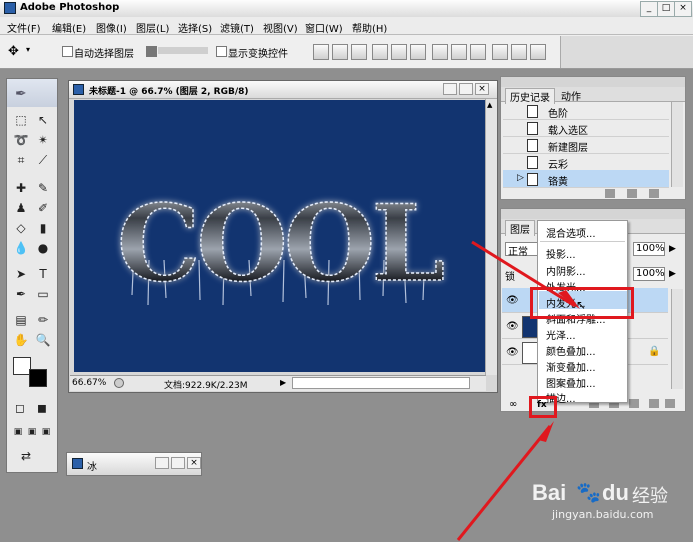 The image size is (693, 542). I want to click on baidu-watermark: Bai 🐾 du 经验, so click(612, 493).